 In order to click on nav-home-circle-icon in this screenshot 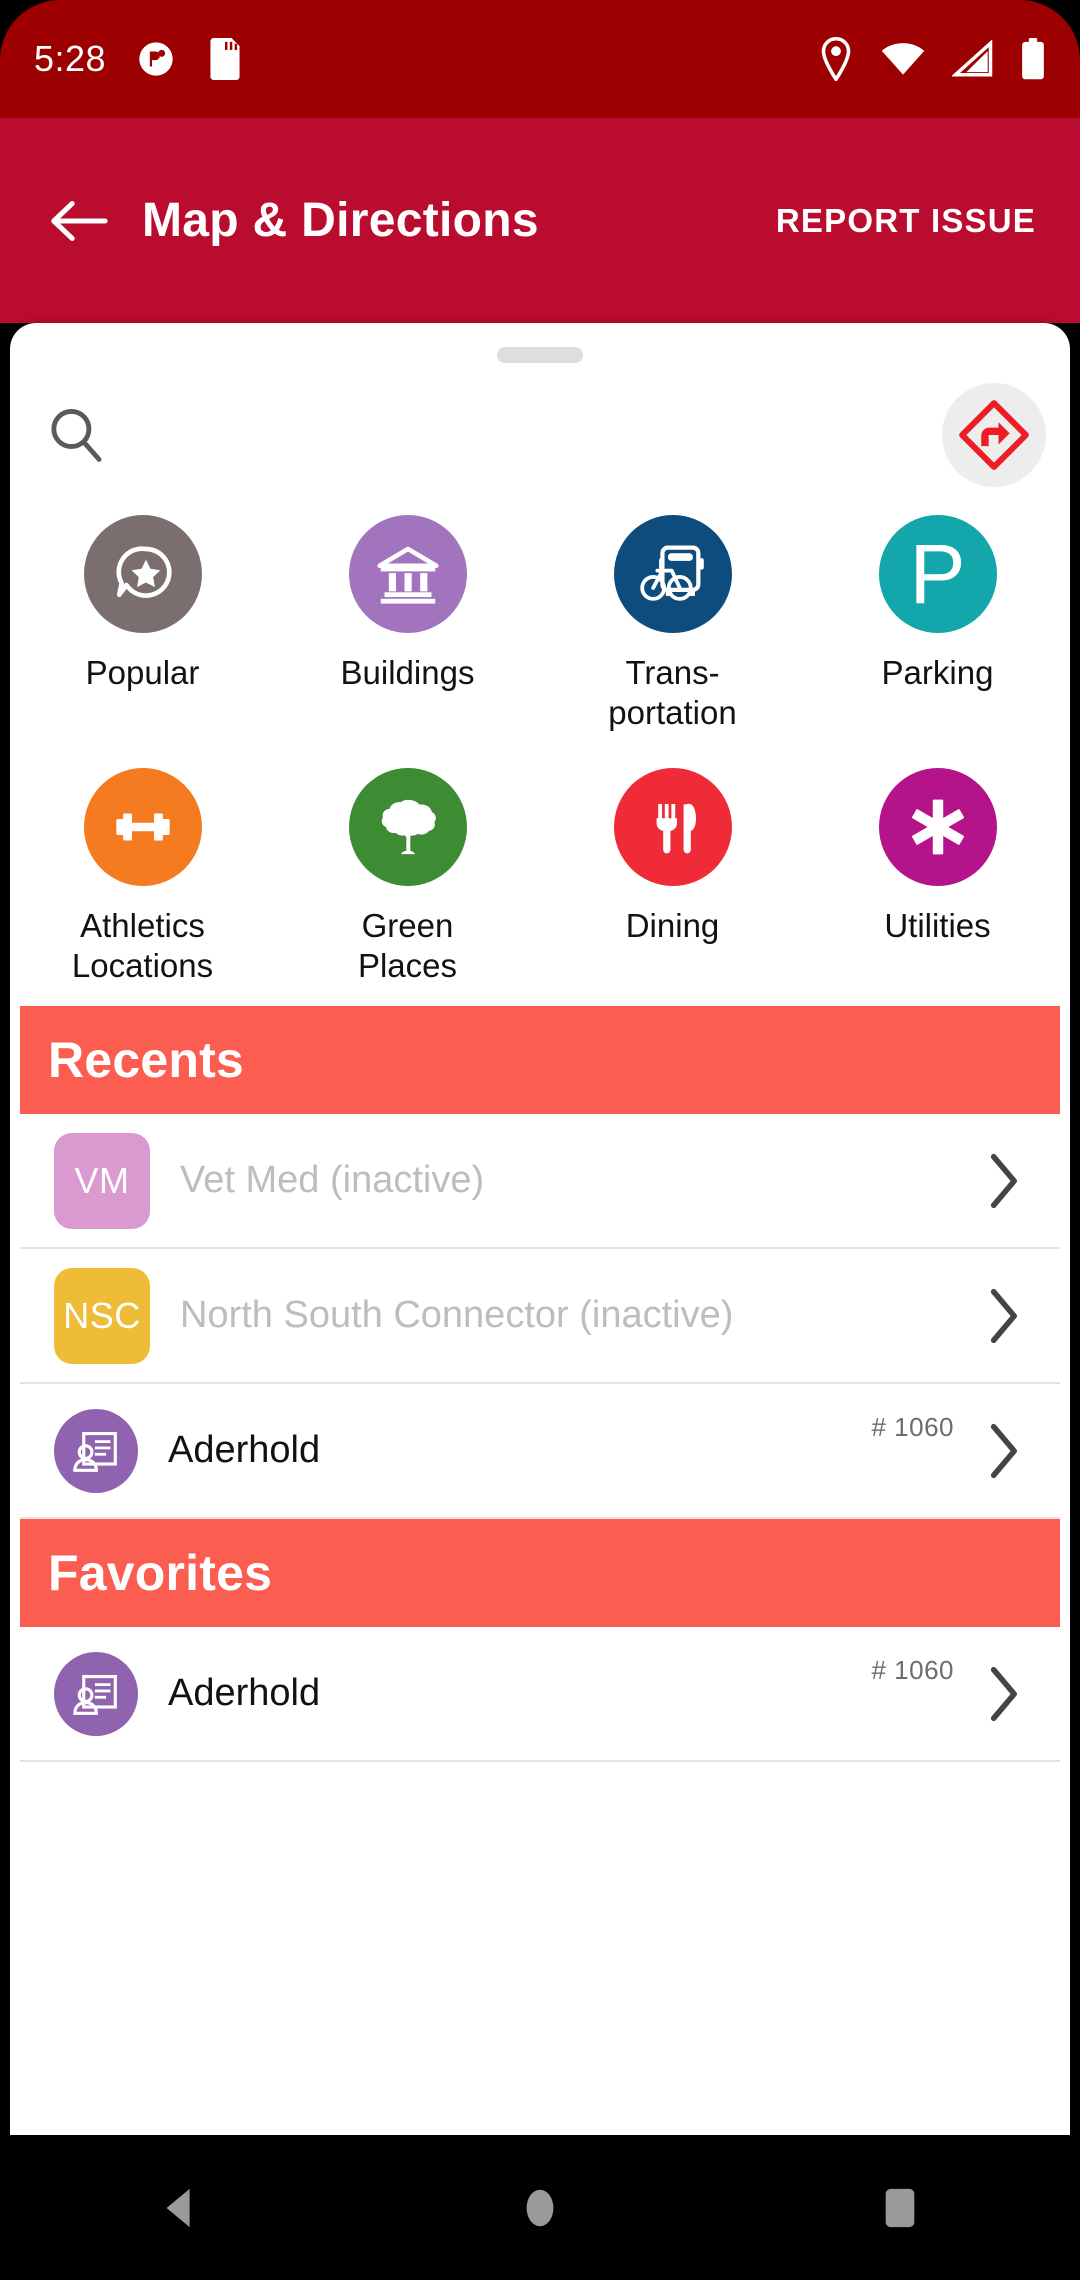, I will do `click(540, 2207)`.